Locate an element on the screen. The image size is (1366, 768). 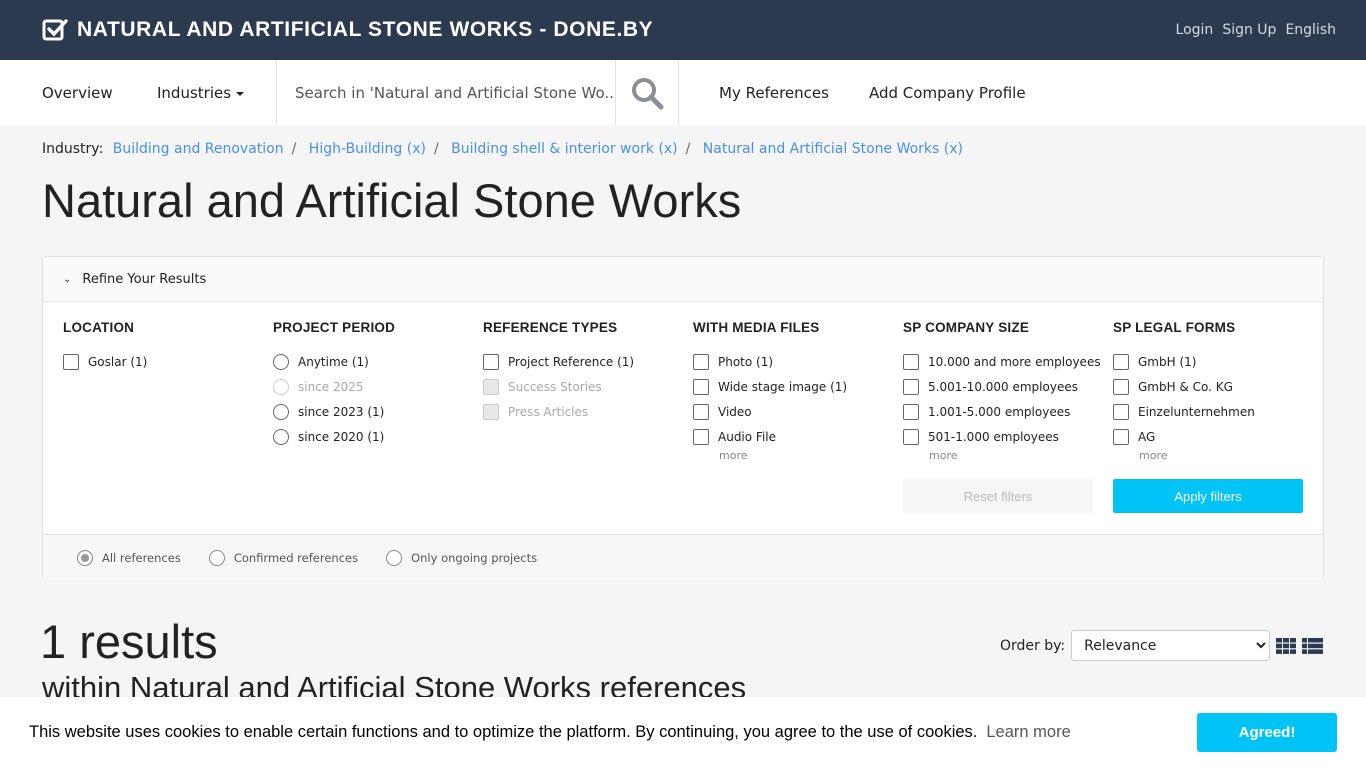
scope-label: All references is located at coordinates (141, 557).